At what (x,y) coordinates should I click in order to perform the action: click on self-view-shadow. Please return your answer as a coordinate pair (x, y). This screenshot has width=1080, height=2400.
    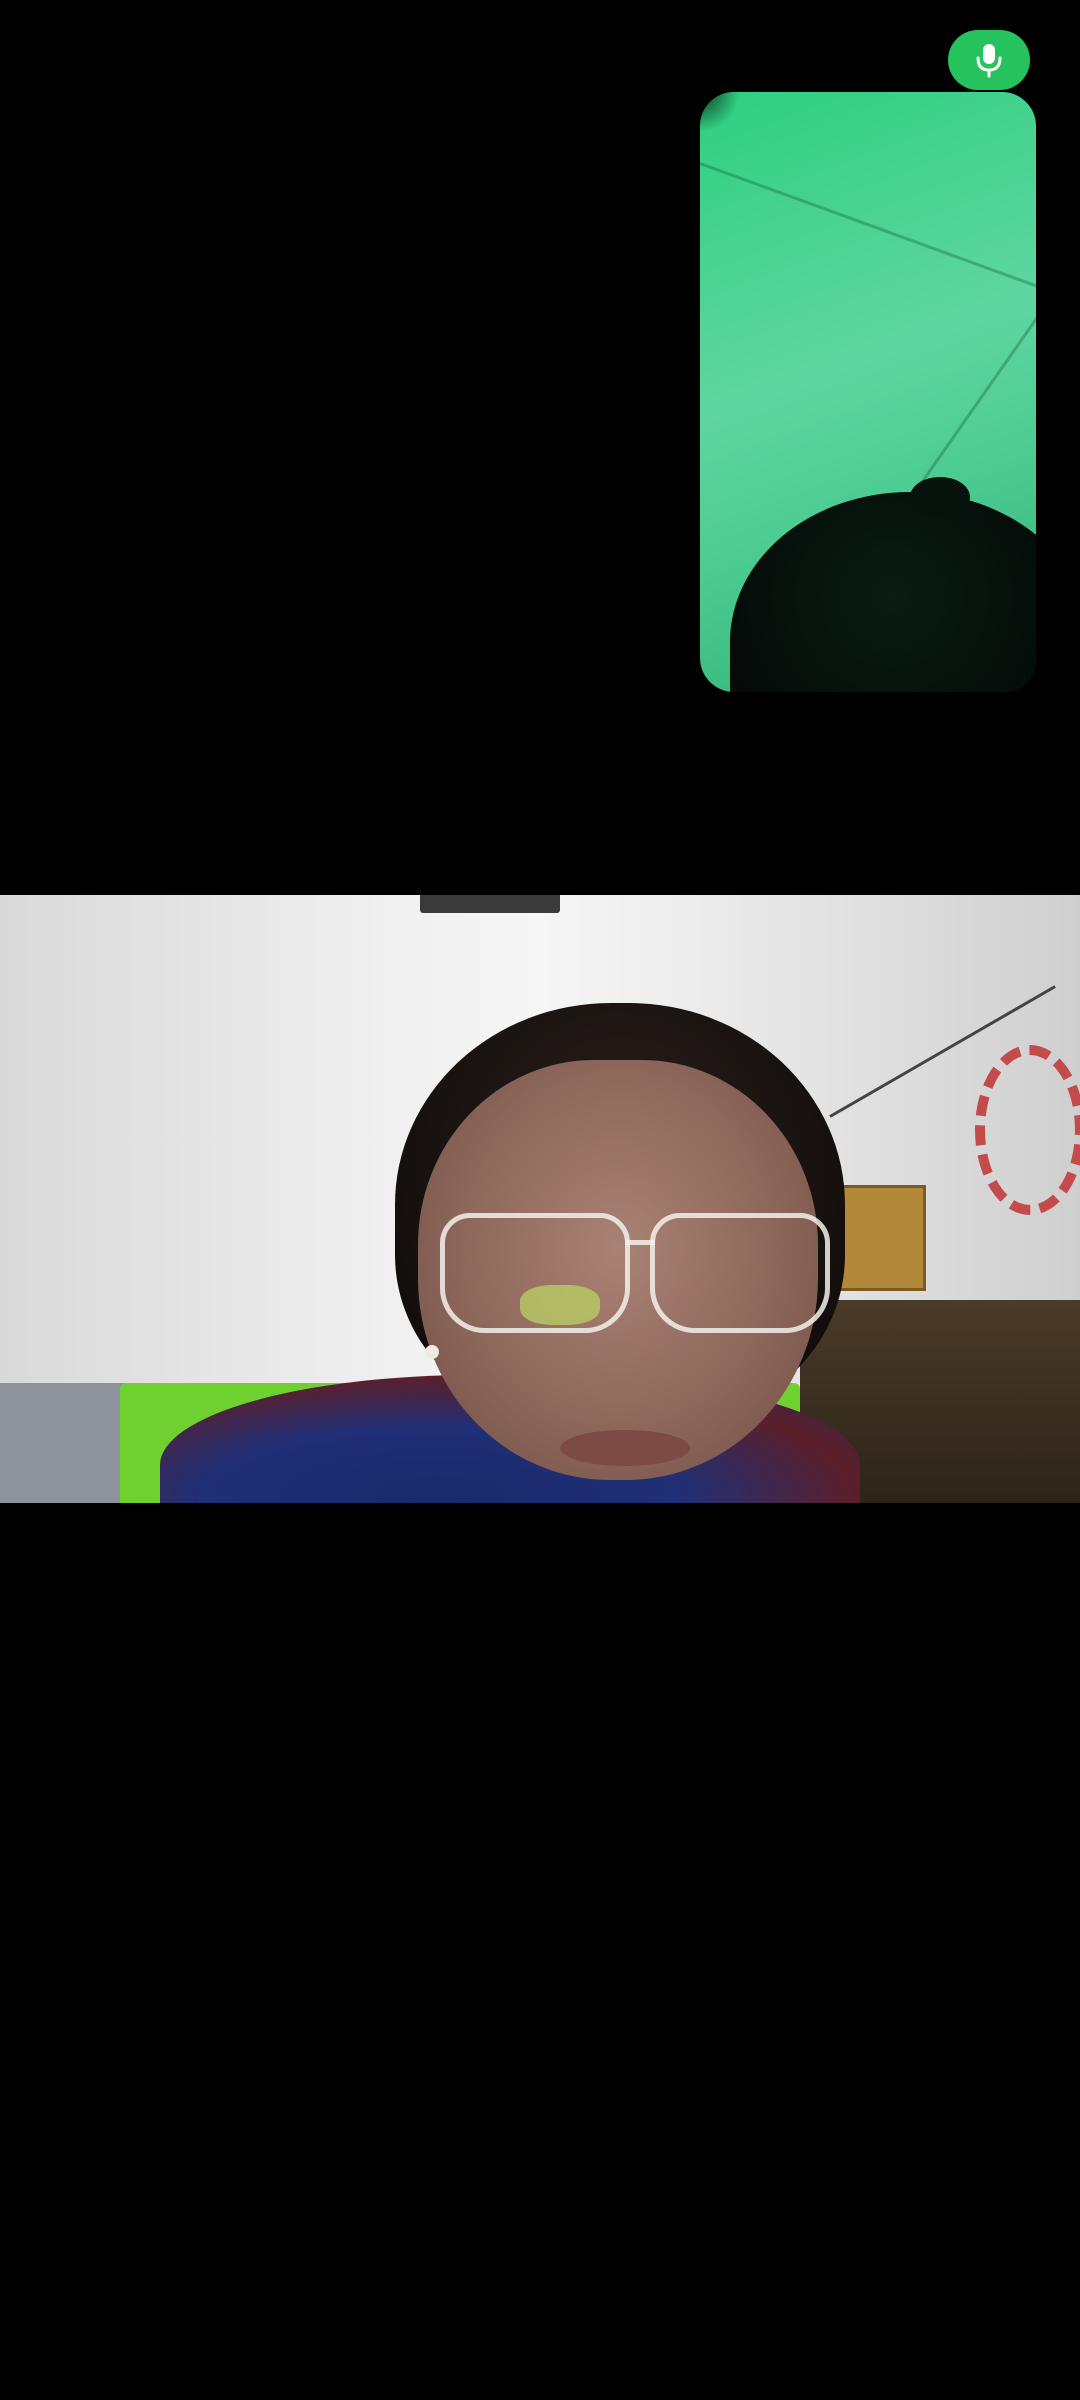
    Looking at the image, I should click on (720, 112).